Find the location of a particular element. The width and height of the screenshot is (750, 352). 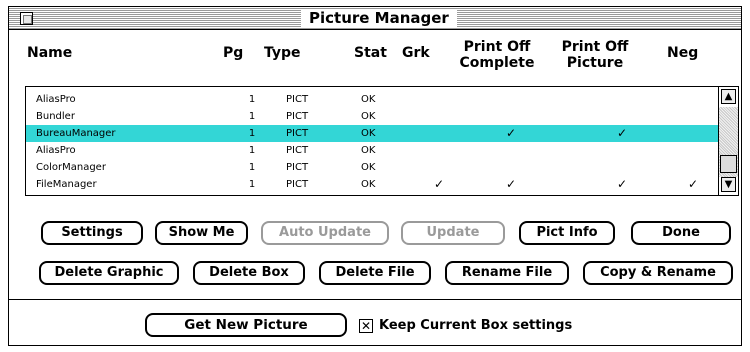

table-row: ColorManager 1 PICT OK is located at coordinates (372, 167).